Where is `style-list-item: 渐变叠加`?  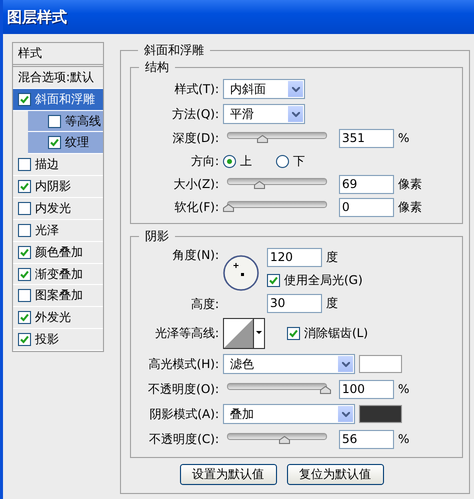
style-list-item: 渐变叠加 is located at coordinates (58, 275).